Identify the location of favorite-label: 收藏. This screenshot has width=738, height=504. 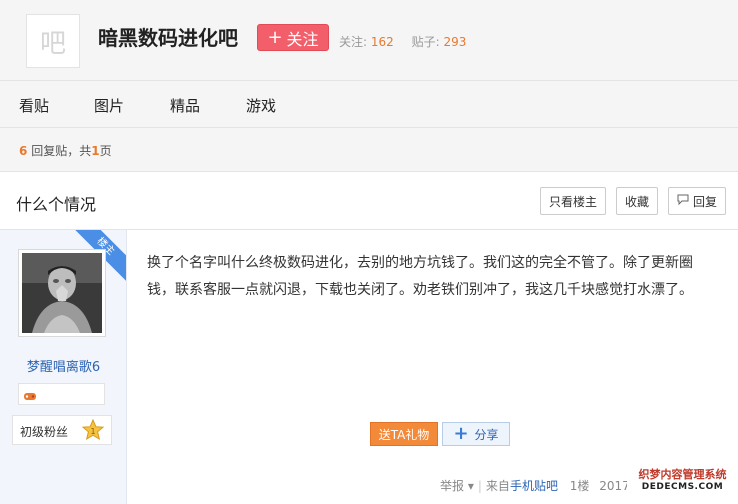
(636, 201).